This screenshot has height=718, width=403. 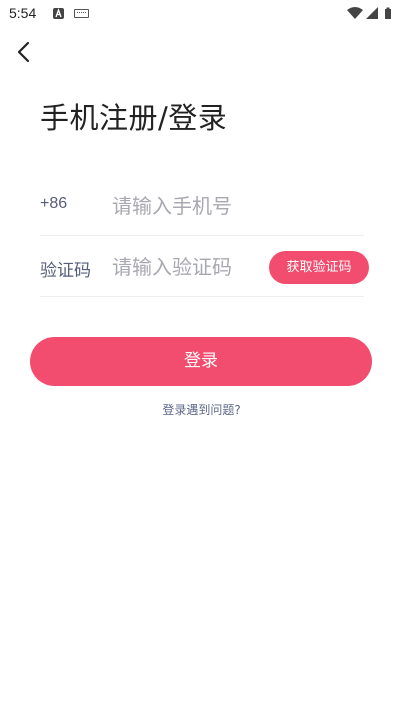 What do you see at coordinates (58, 13) in the screenshot?
I see `a-letter-icon` at bounding box center [58, 13].